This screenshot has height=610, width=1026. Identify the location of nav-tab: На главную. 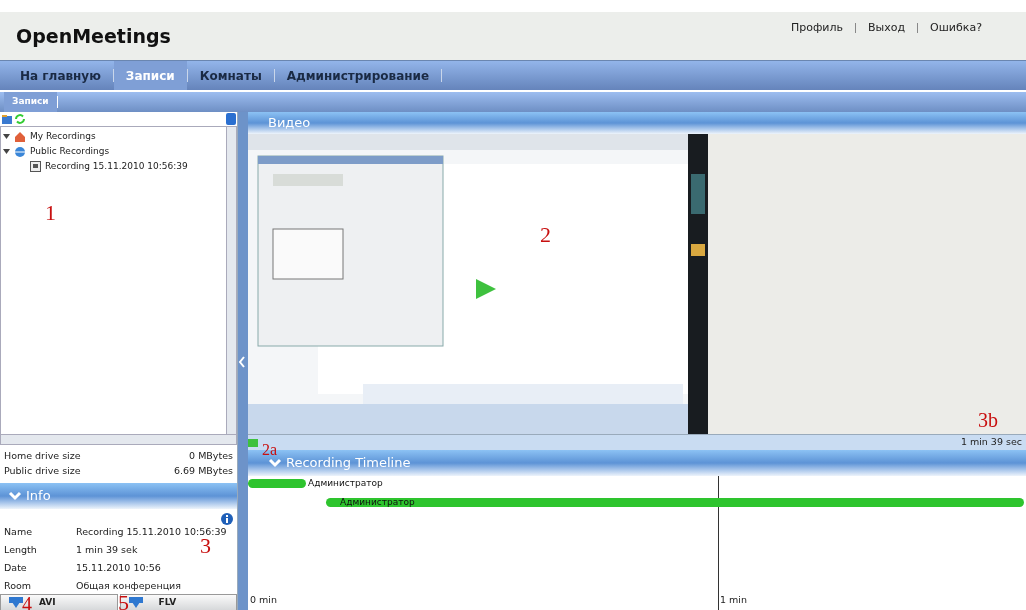
(60, 75).